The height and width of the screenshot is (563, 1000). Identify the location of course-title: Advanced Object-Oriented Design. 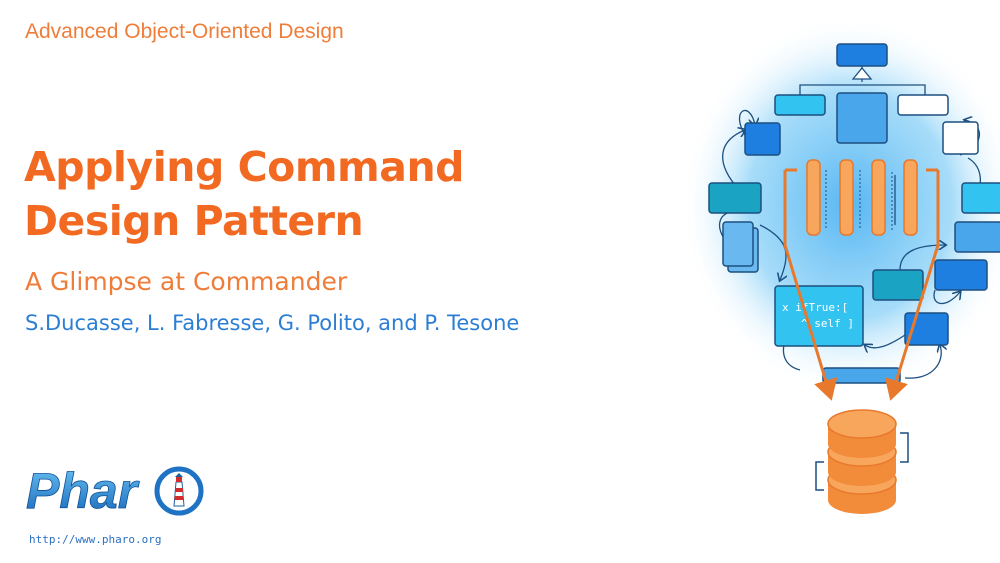
(184, 31).